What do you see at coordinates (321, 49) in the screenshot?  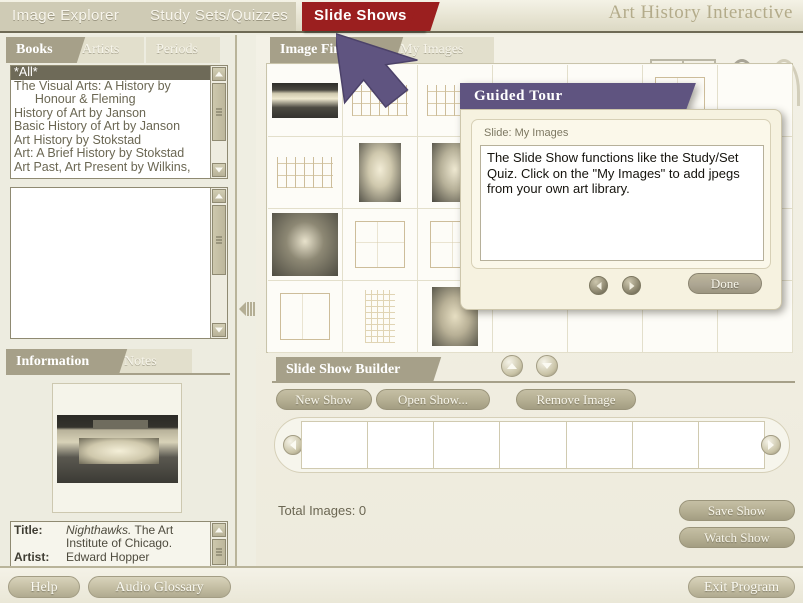 I see `tab-image-finder-label: Image Finder` at bounding box center [321, 49].